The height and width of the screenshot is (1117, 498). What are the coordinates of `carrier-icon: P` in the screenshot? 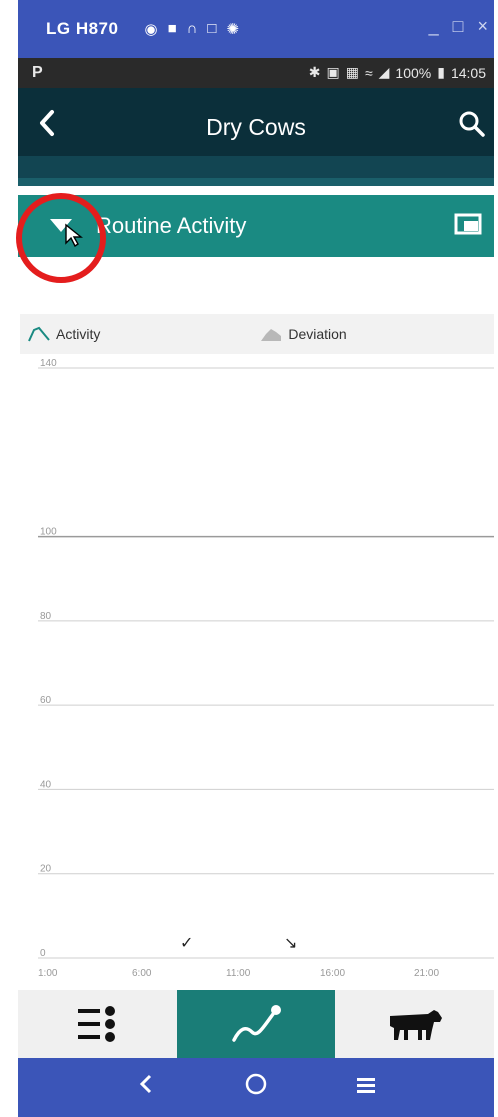 It's located at (37, 72).